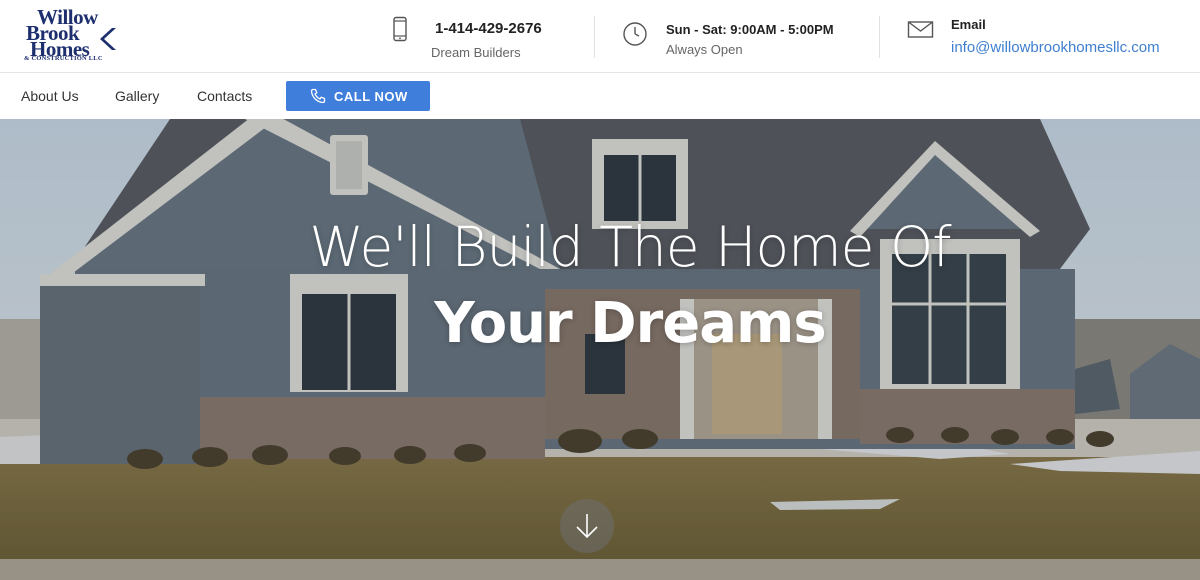 This screenshot has width=1200, height=580. What do you see at coordinates (630, 323) in the screenshot?
I see `hero-subtitle: Your Dreams` at bounding box center [630, 323].